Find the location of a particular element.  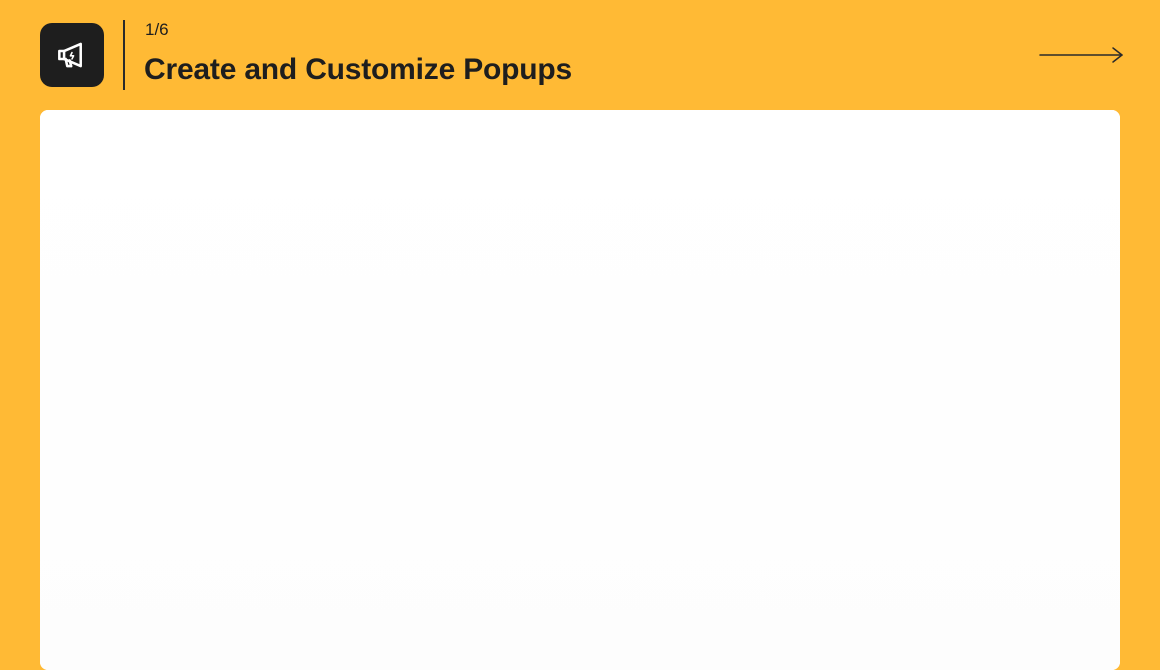

step-counter: 1/6 is located at coordinates (157, 29).